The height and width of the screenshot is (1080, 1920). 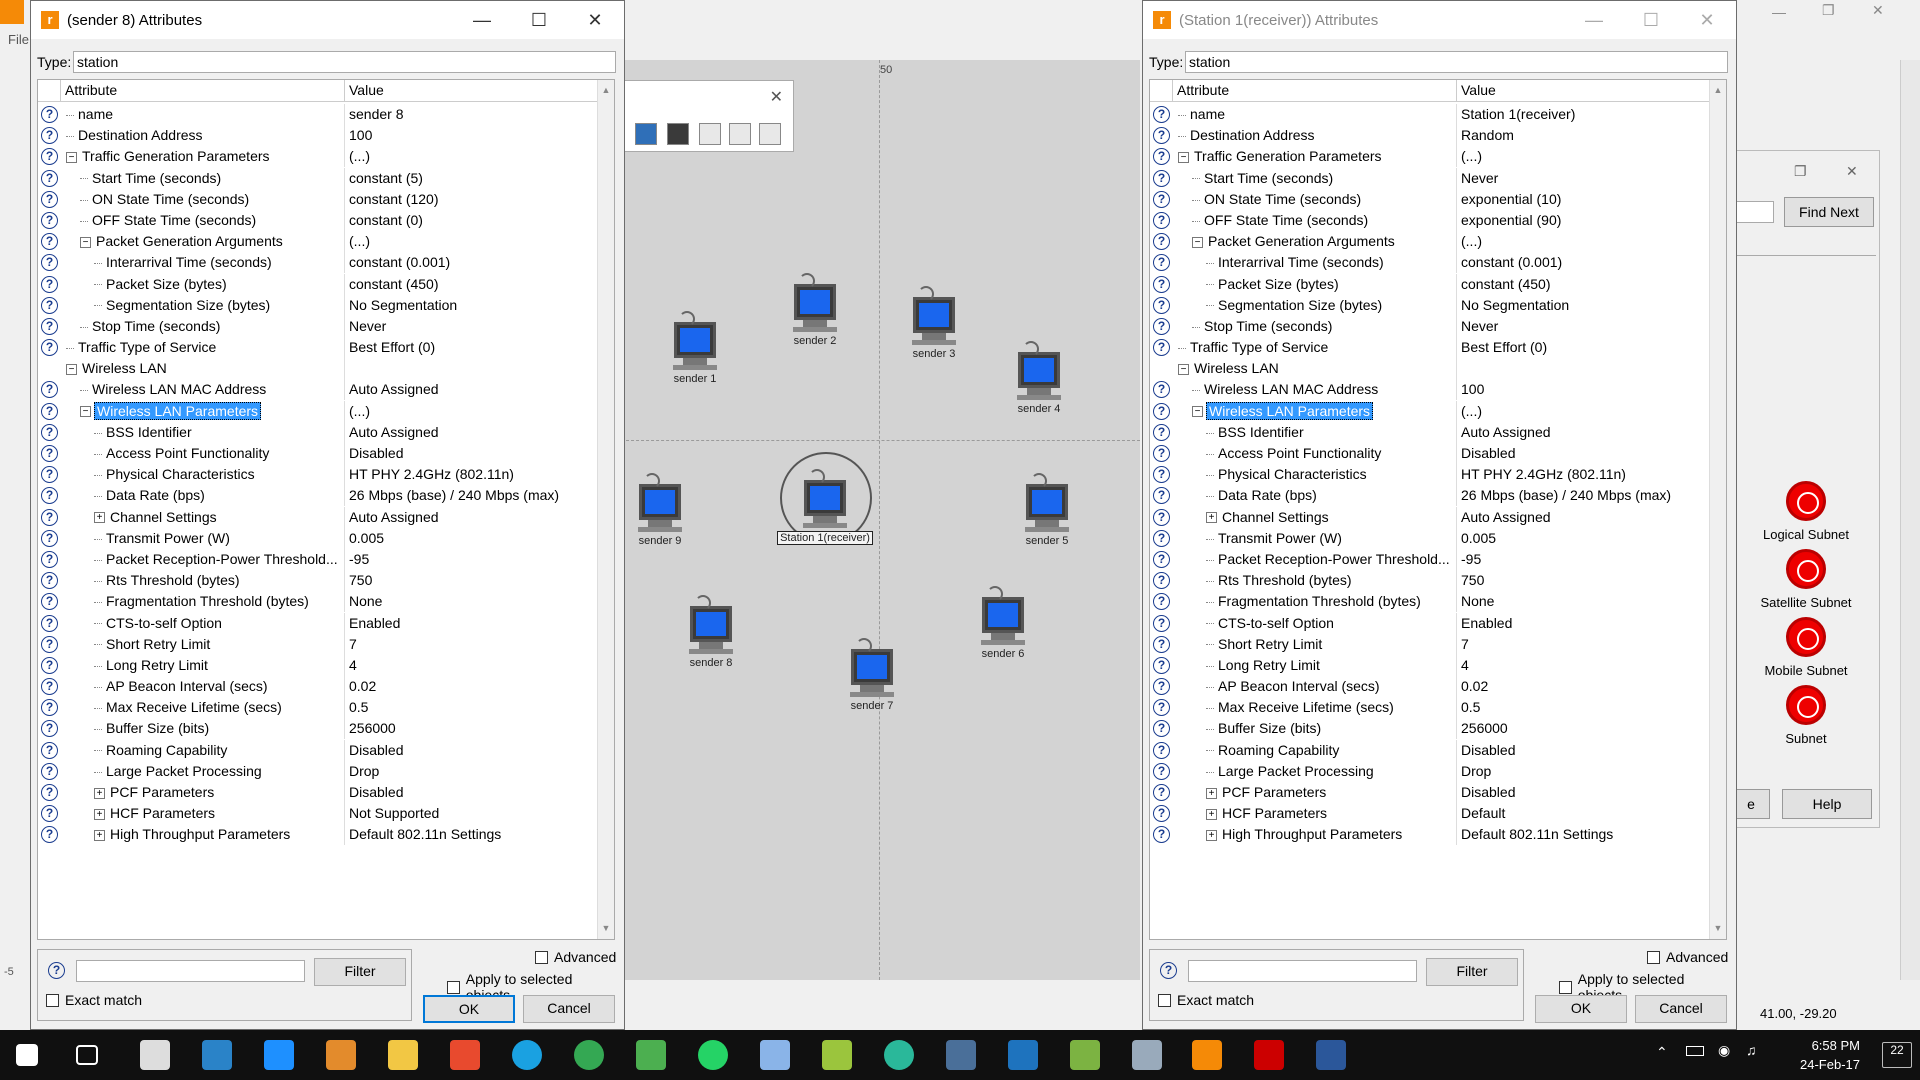 I want to click on attribute-name-cell: Large Packet Processing, so click(x=201, y=771).